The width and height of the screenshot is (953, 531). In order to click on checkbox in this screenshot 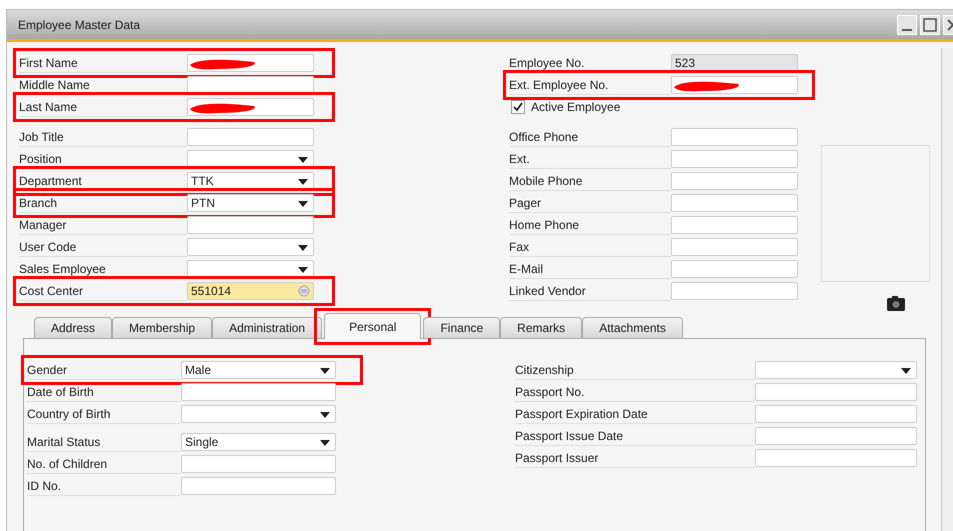, I will do `click(518, 107)`.